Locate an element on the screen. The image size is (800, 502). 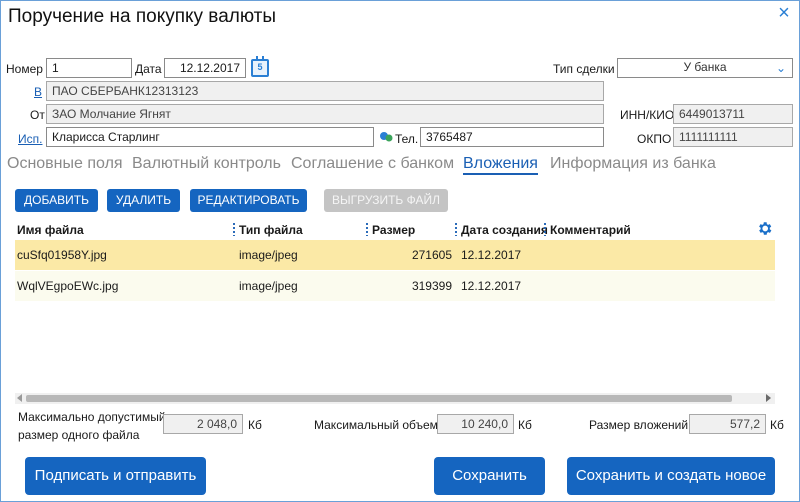
phone-book-icon is located at coordinates (386, 137).